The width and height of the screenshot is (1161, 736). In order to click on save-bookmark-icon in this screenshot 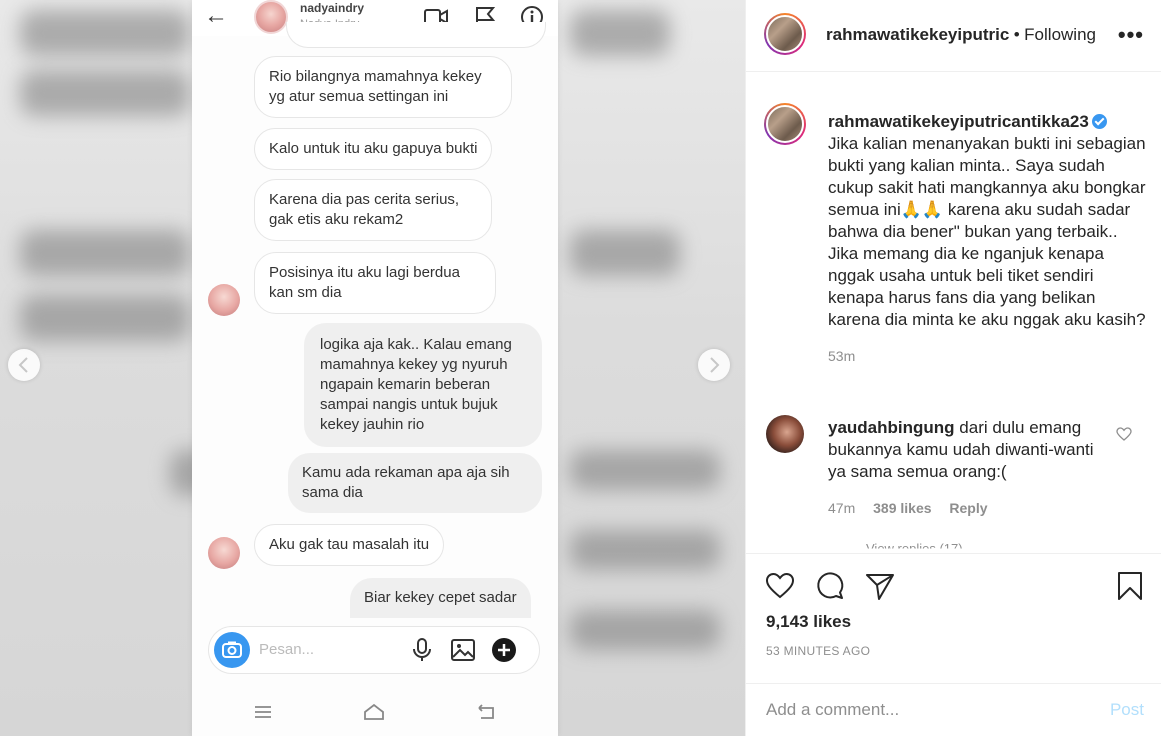, I will do `click(1130, 586)`.